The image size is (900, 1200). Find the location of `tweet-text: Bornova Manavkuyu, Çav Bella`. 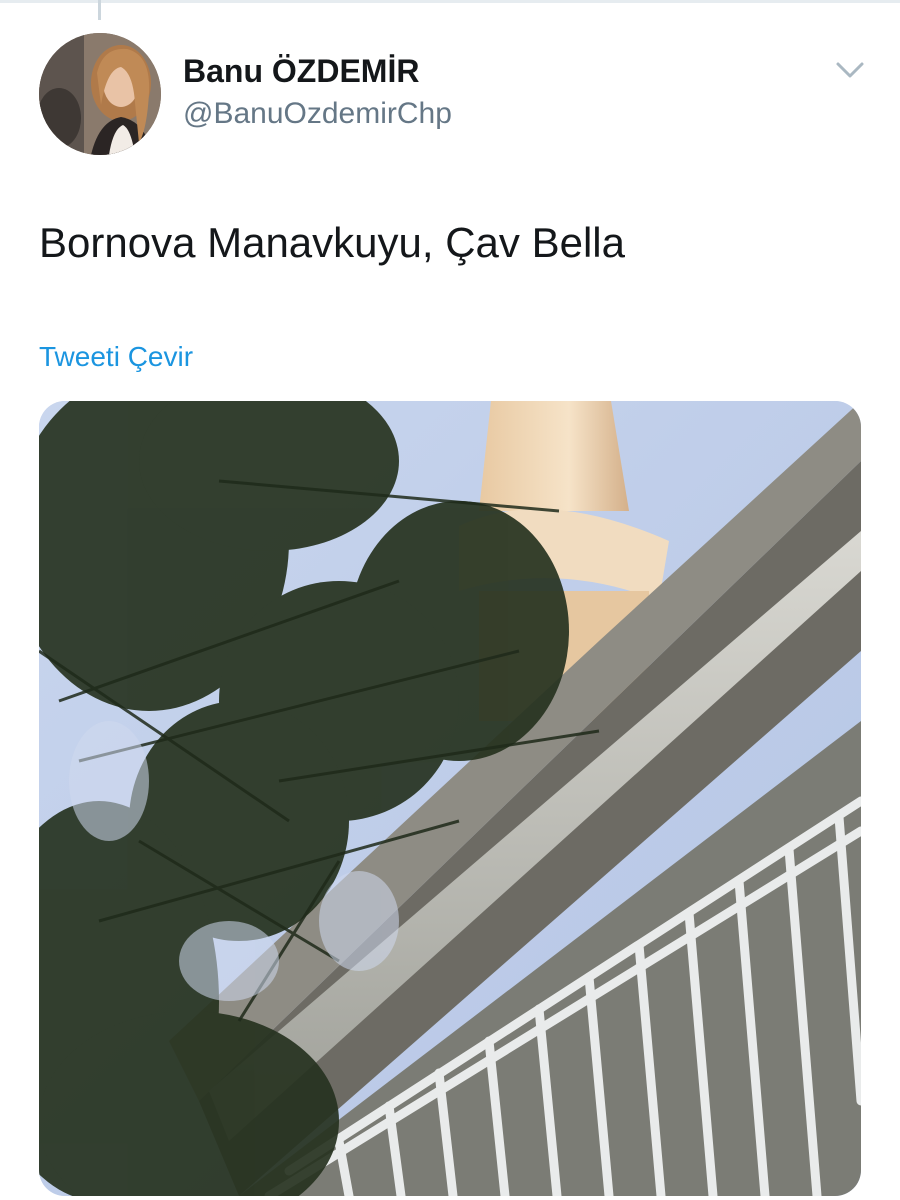

tweet-text: Bornova Manavkuyu, Çav Bella is located at coordinates (332, 242).